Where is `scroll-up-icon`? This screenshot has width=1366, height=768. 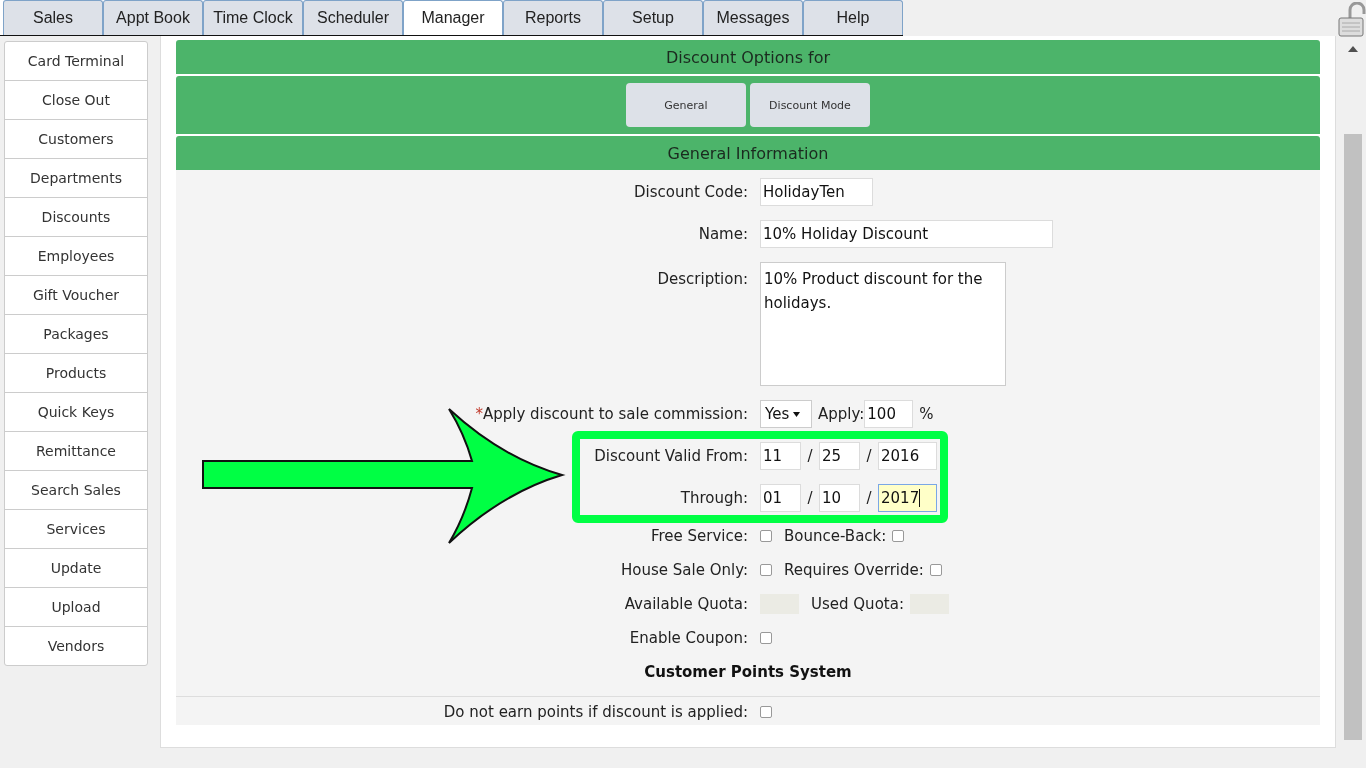
scroll-up-icon is located at coordinates (1353, 49).